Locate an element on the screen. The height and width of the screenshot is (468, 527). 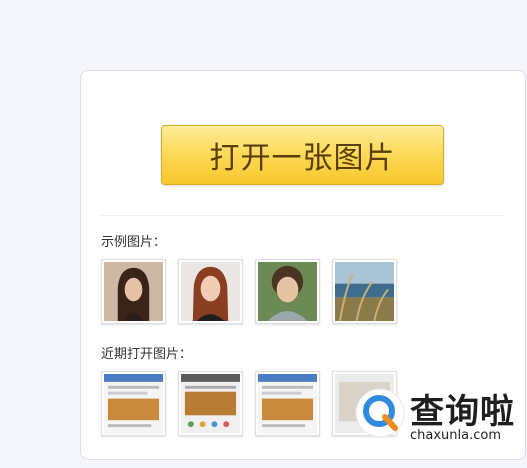
sample-image-child-curly-hair is located at coordinates (287, 291).